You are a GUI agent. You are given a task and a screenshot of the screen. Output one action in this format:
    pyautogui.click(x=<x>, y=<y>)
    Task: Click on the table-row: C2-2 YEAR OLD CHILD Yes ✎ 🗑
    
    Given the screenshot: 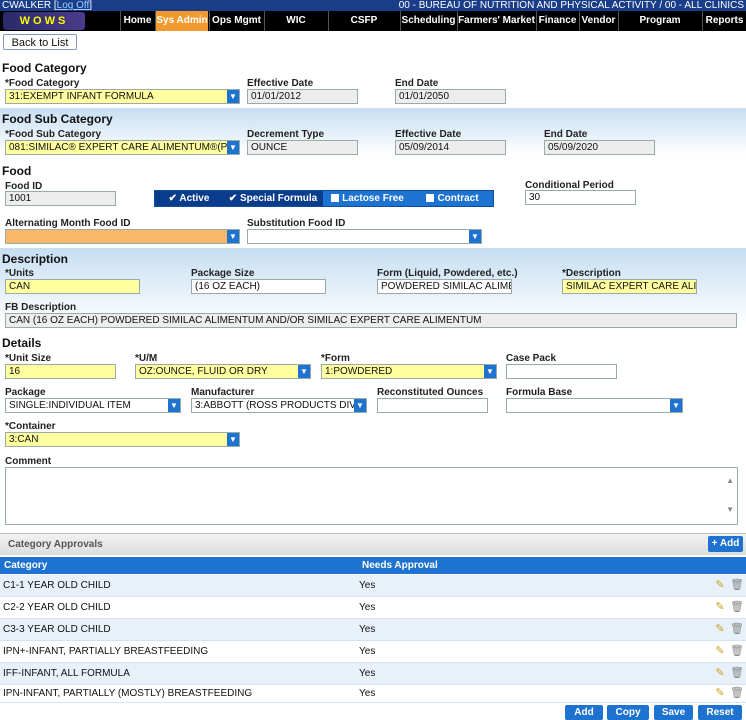 What is the action you would take?
    pyautogui.click(x=373, y=608)
    